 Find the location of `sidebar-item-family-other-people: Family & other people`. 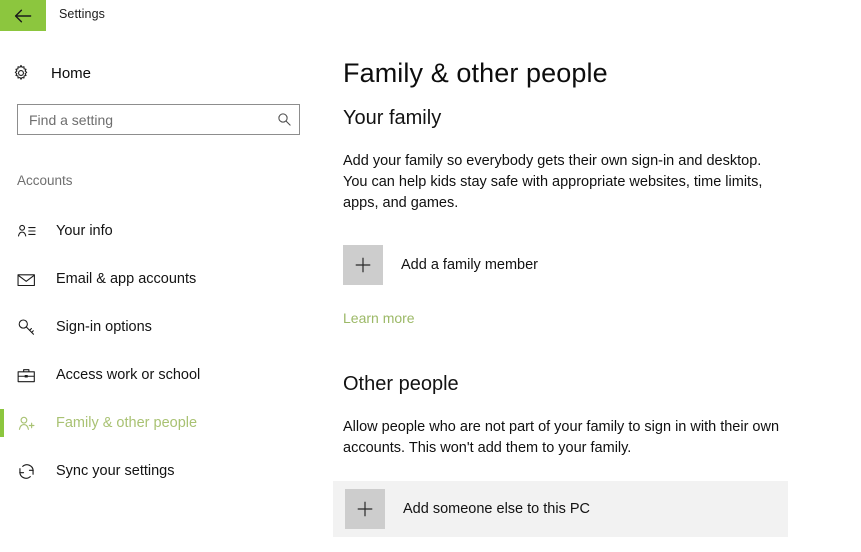

sidebar-item-family-other-people: Family & other people is located at coordinates (166, 423).